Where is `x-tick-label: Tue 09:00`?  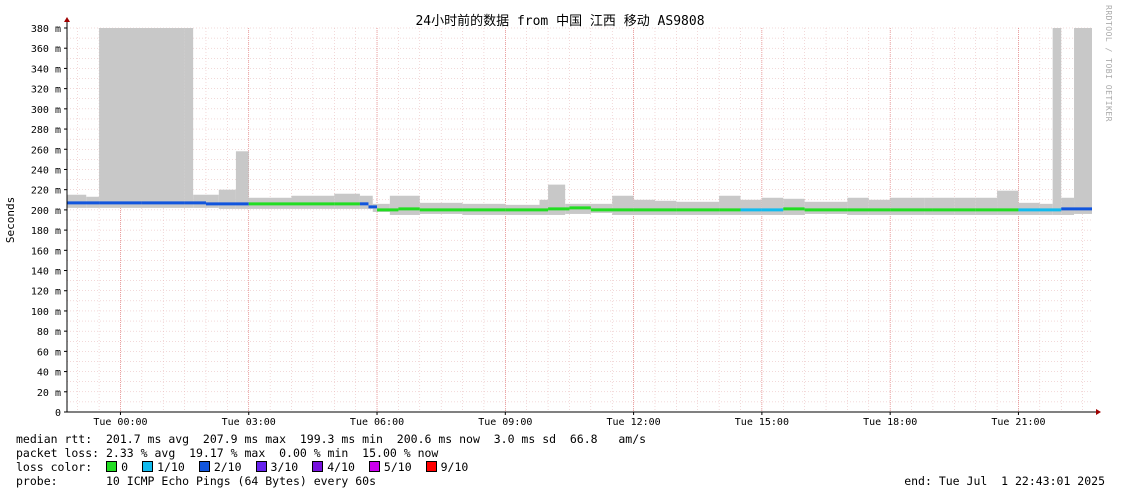
x-tick-label: Tue 09:00 is located at coordinates (505, 422).